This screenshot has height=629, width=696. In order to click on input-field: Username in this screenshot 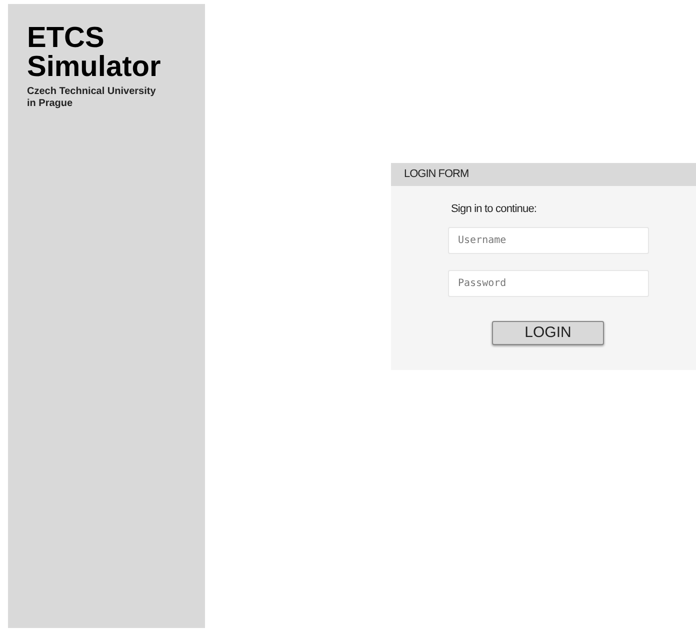, I will do `click(548, 240)`.